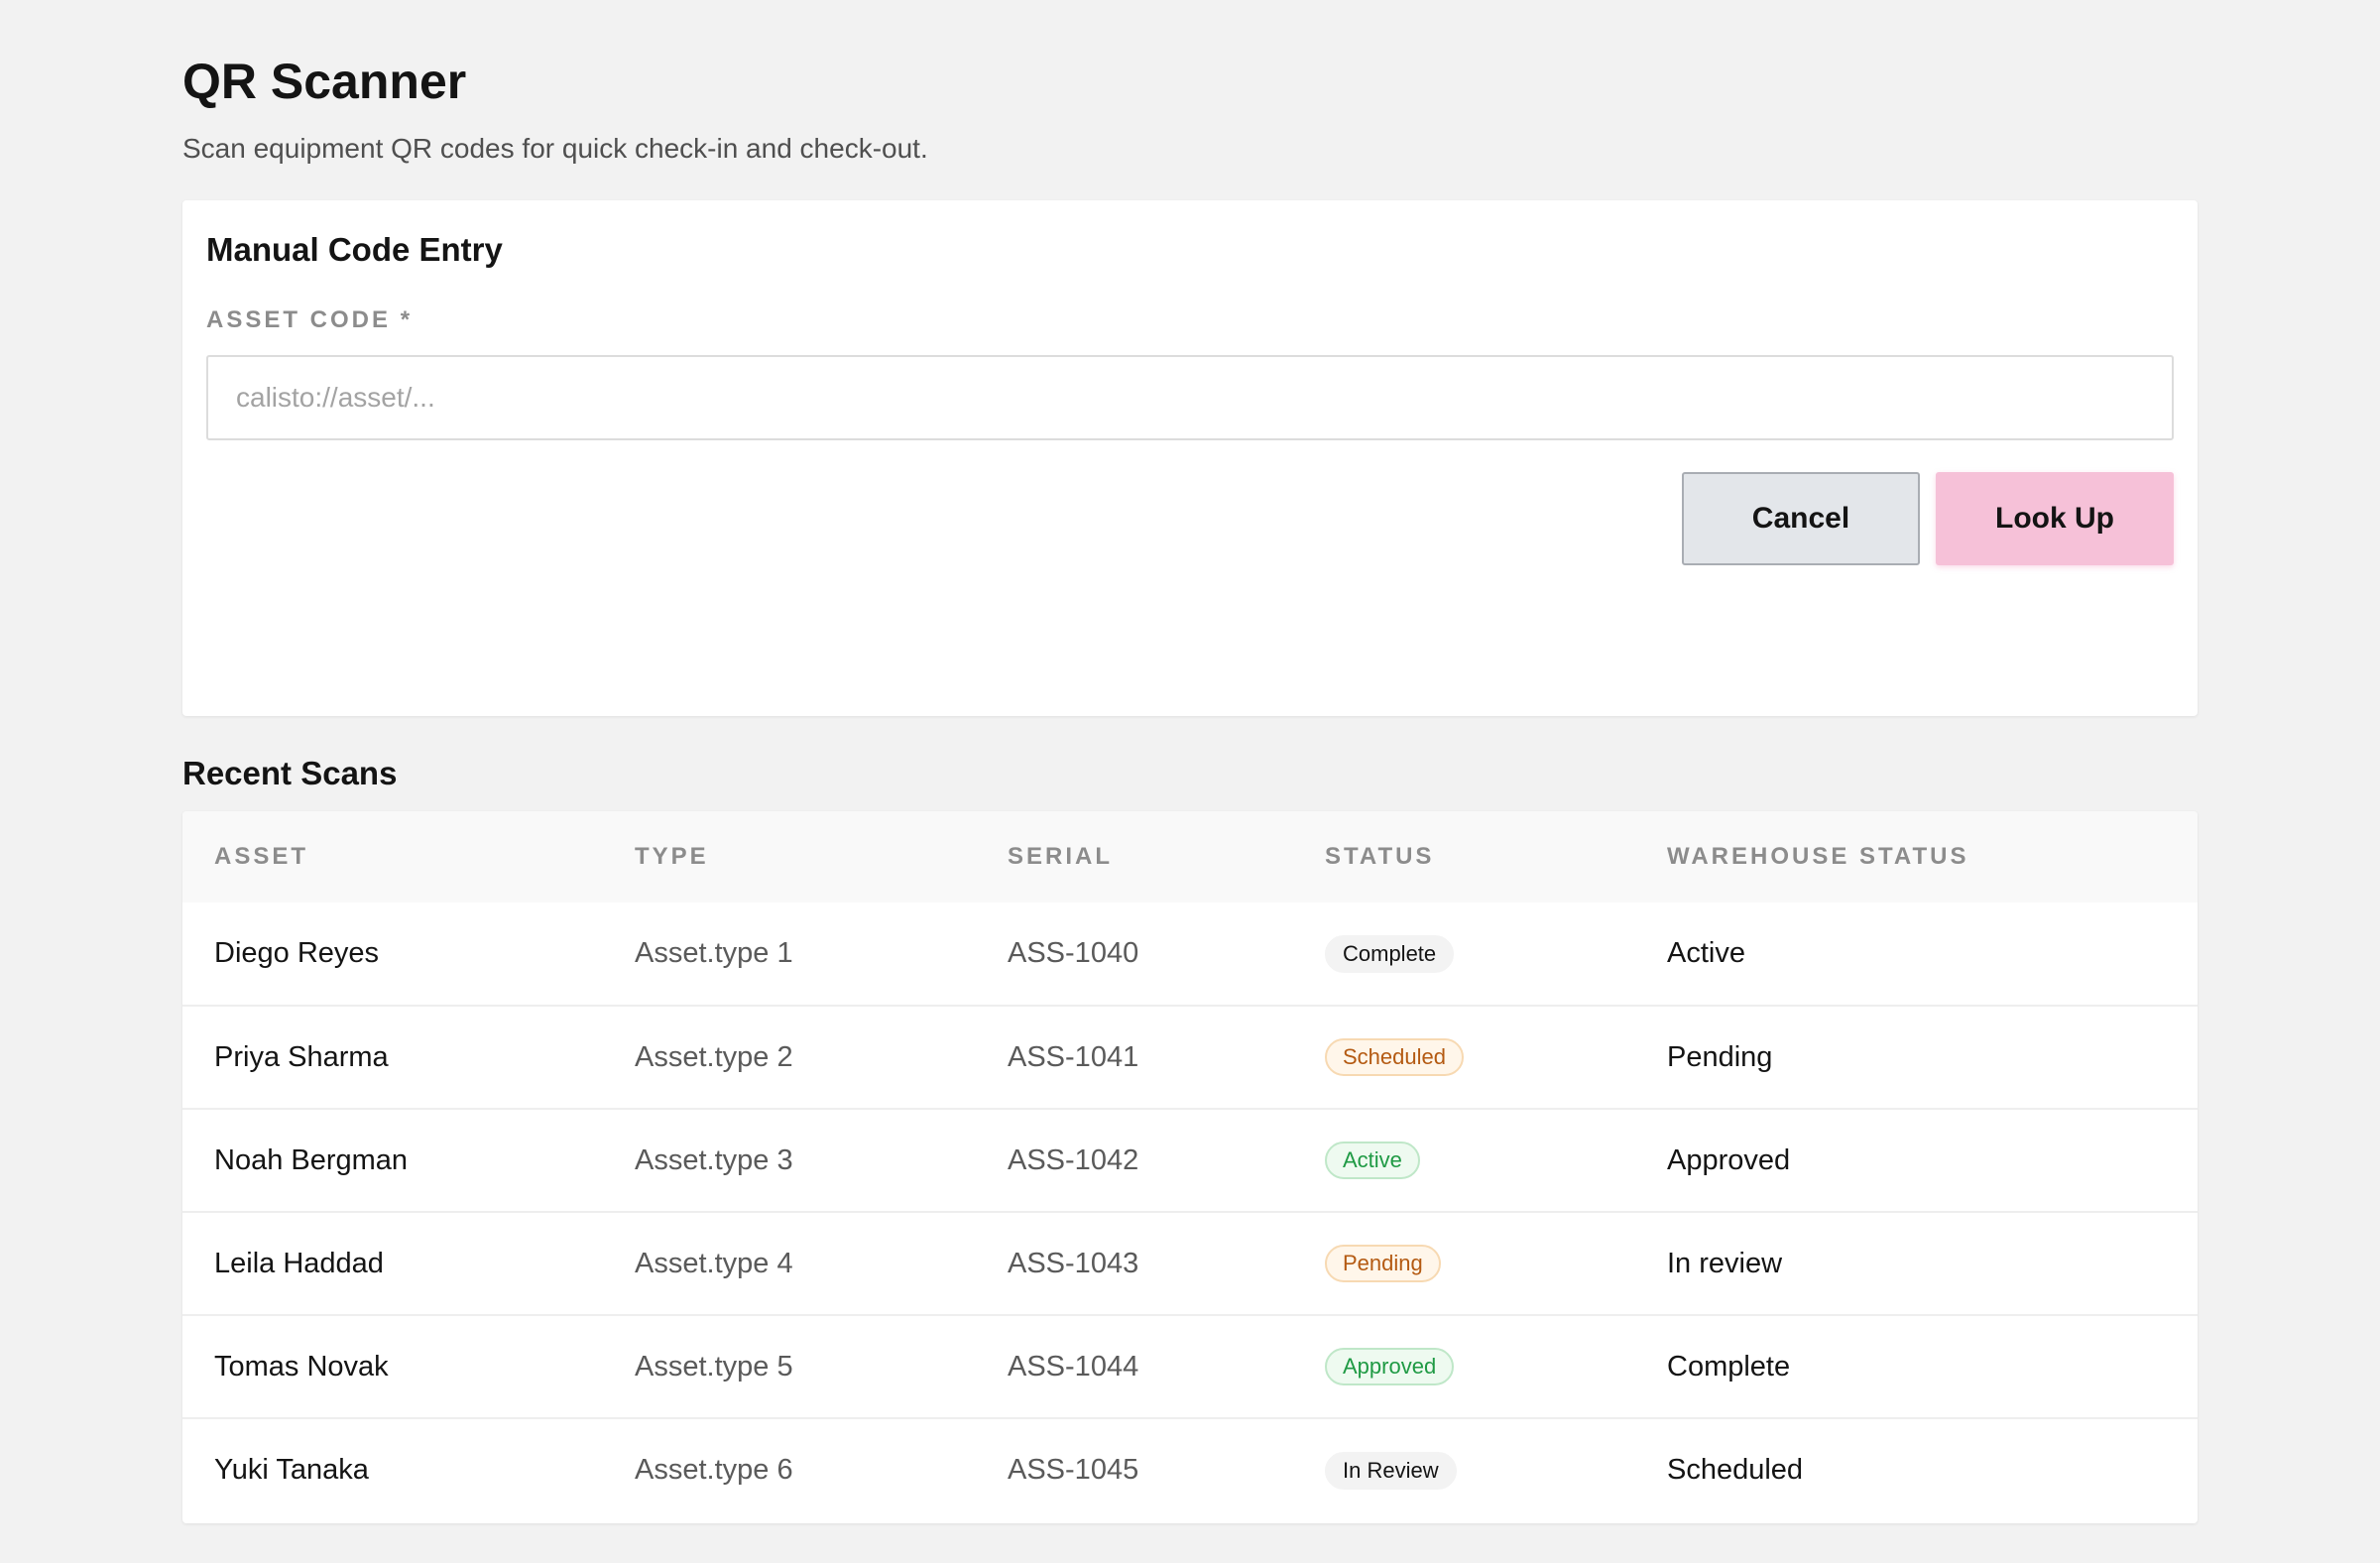 The image size is (2380, 1563). What do you see at coordinates (1496, 1366) in the screenshot?
I see `cell-status: Approved` at bounding box center [1496, 1366].